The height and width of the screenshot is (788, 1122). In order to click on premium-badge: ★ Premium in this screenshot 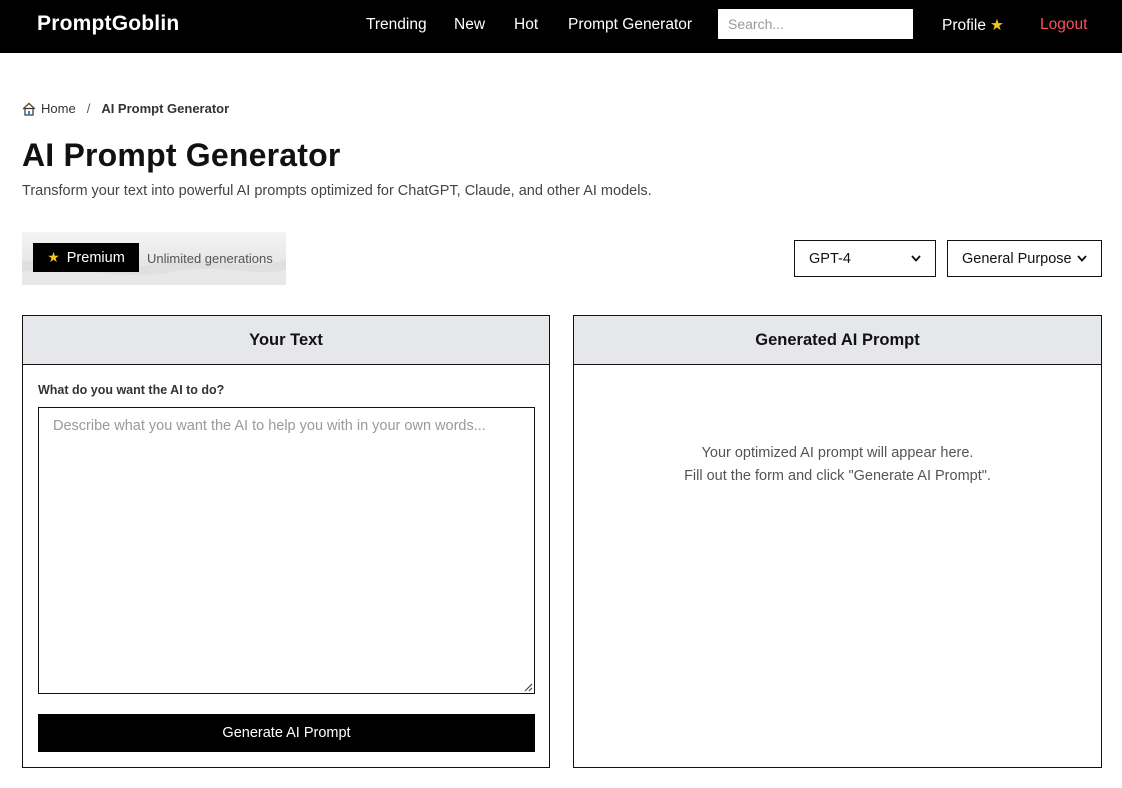, I will do `click(86, 257)`.